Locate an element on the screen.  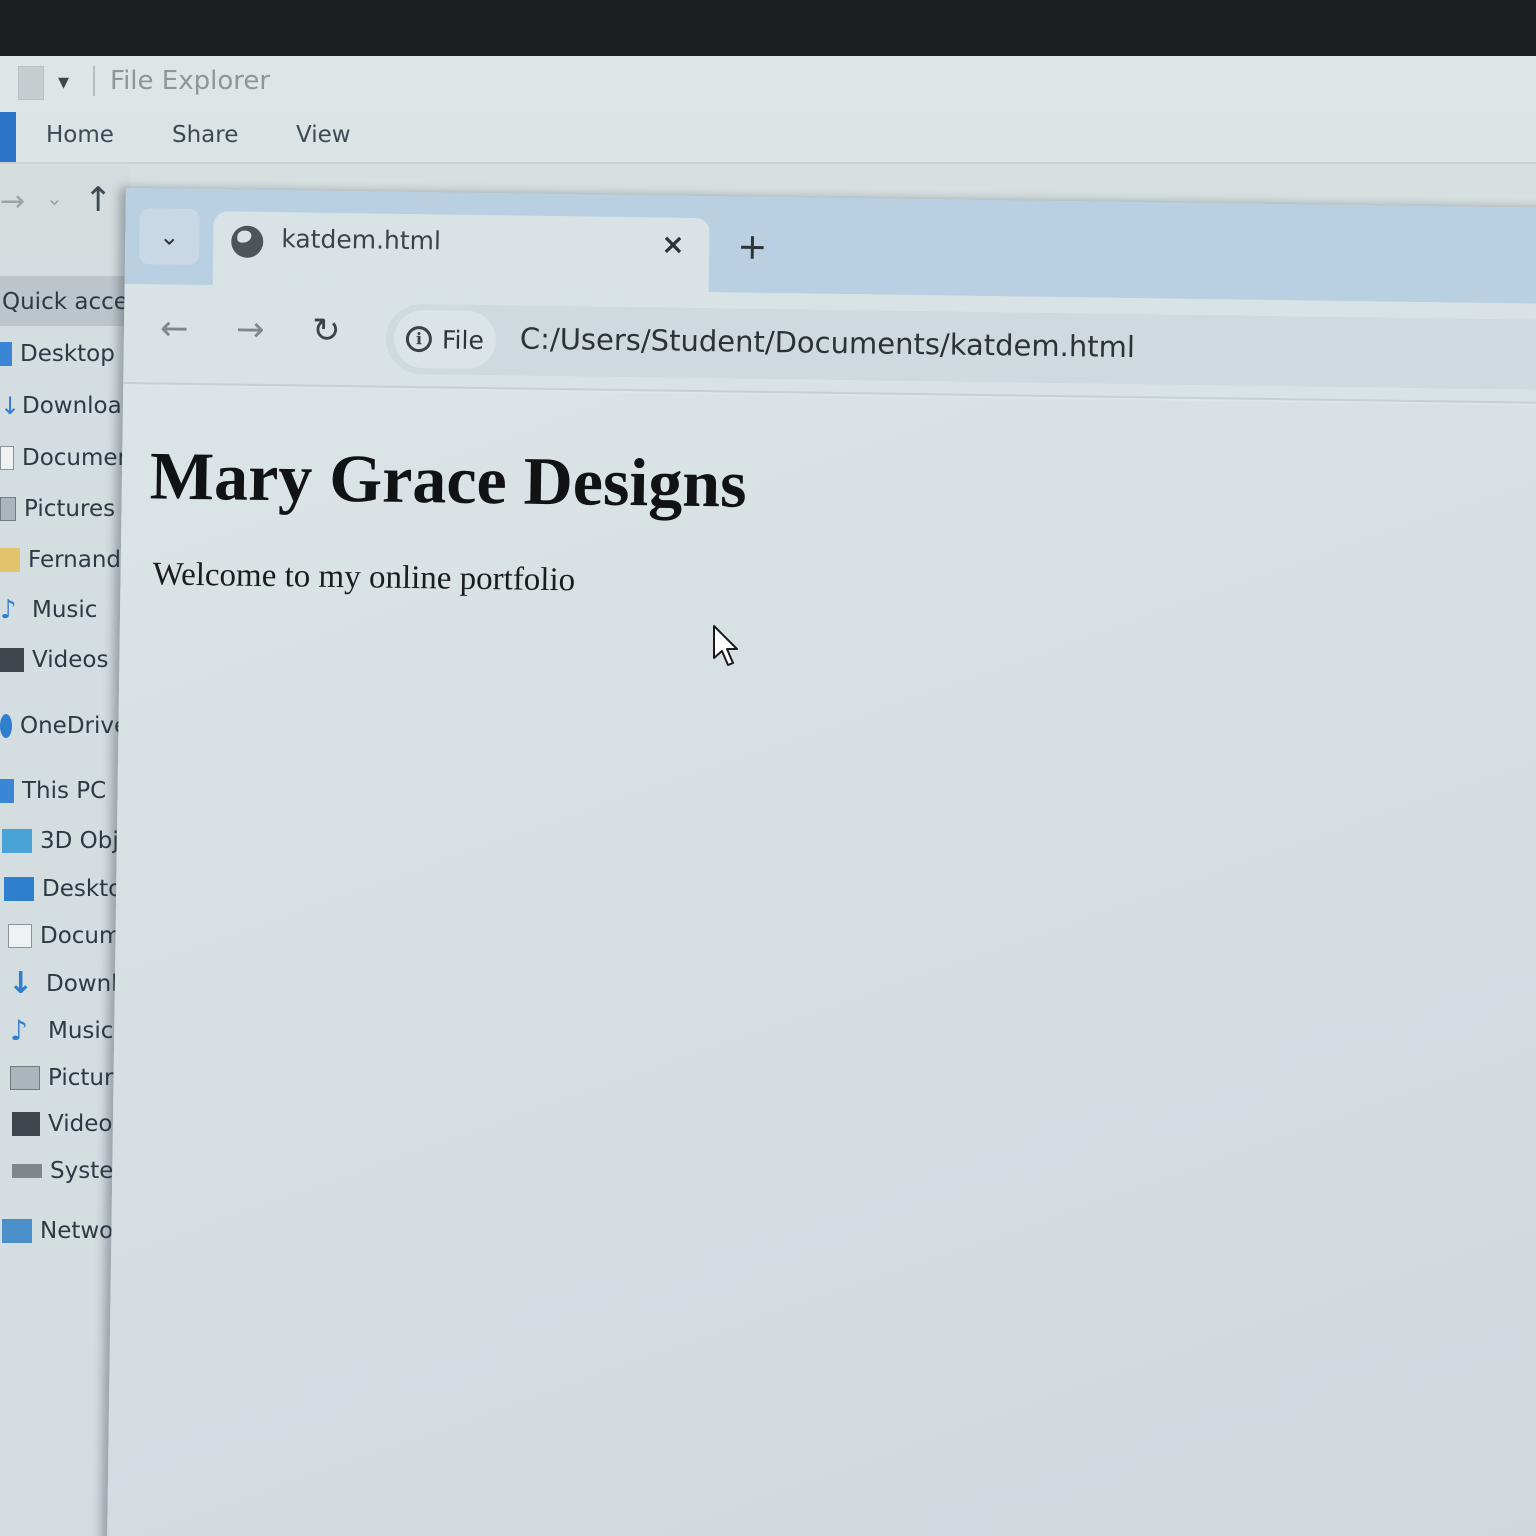
ribbon-tab-view: View is located at coordinates (323, 135).